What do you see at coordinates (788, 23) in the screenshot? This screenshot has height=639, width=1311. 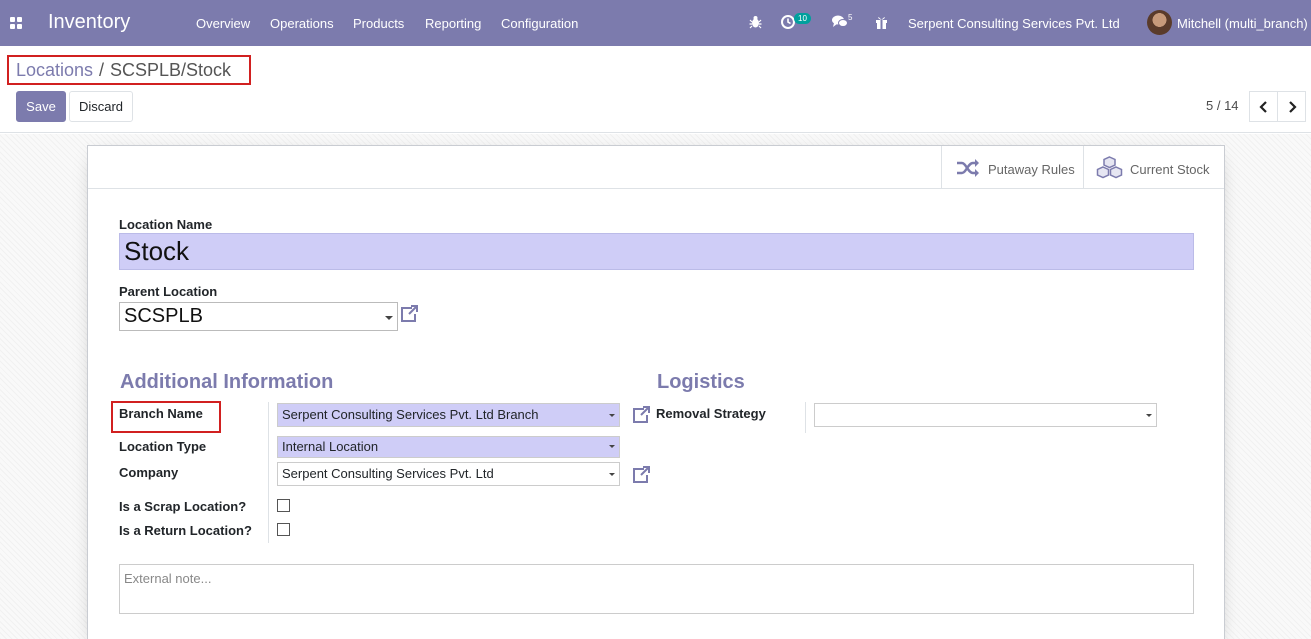 I see `activity-clock-icon` at bounding box center [788, 23].